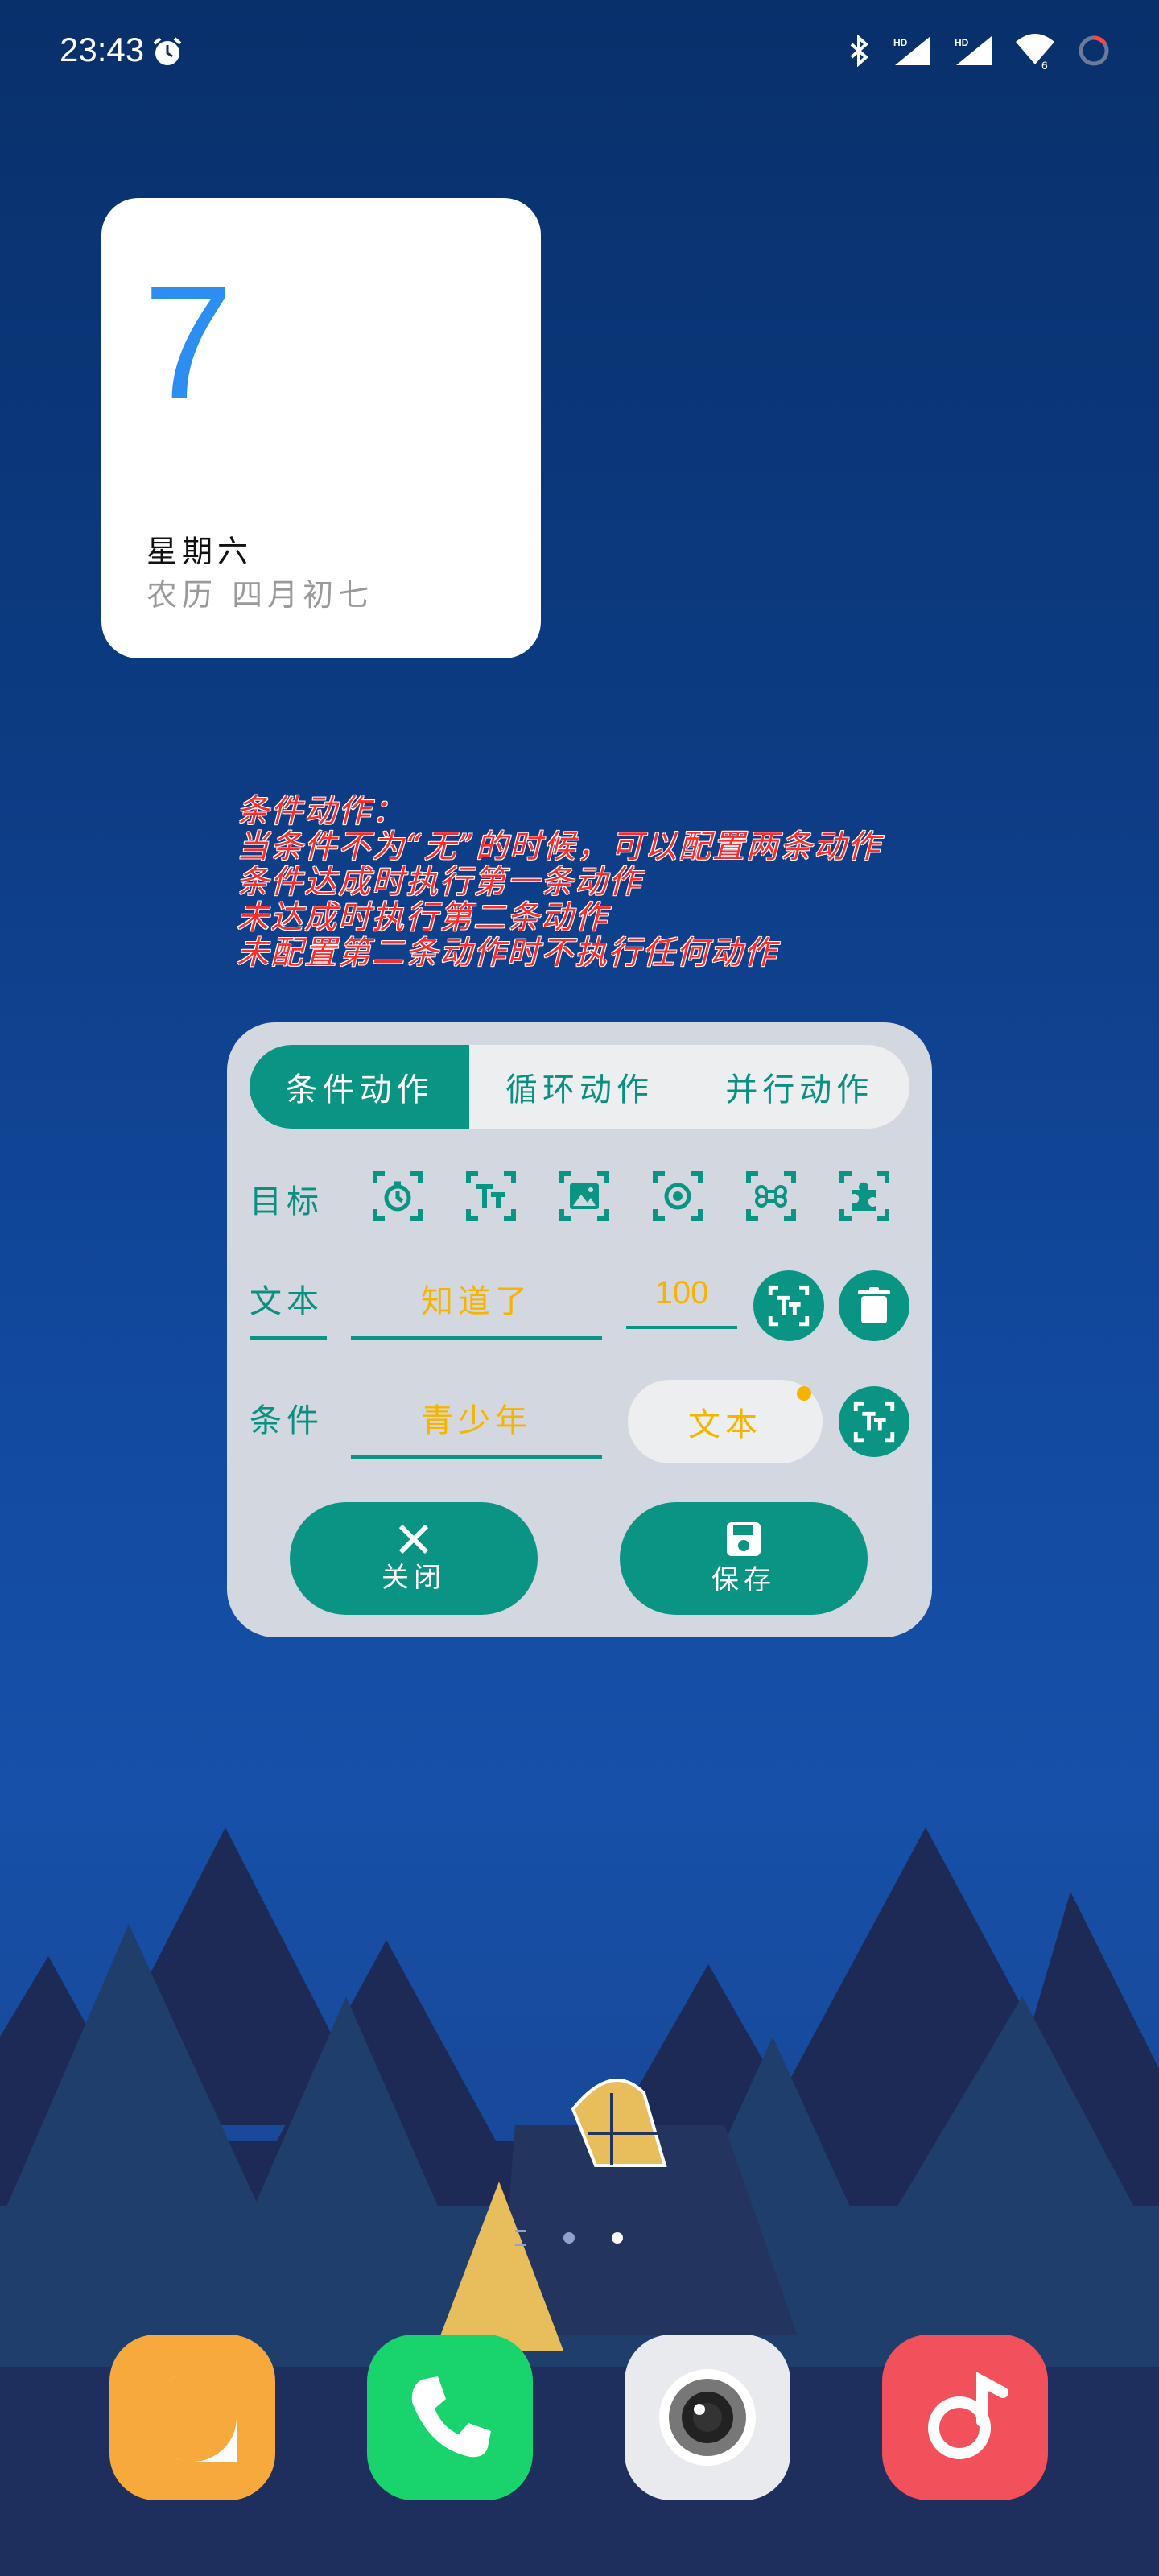 This screenshot has height=2576, width=1159. I want to click on messages-icon, so click(192, 2417).